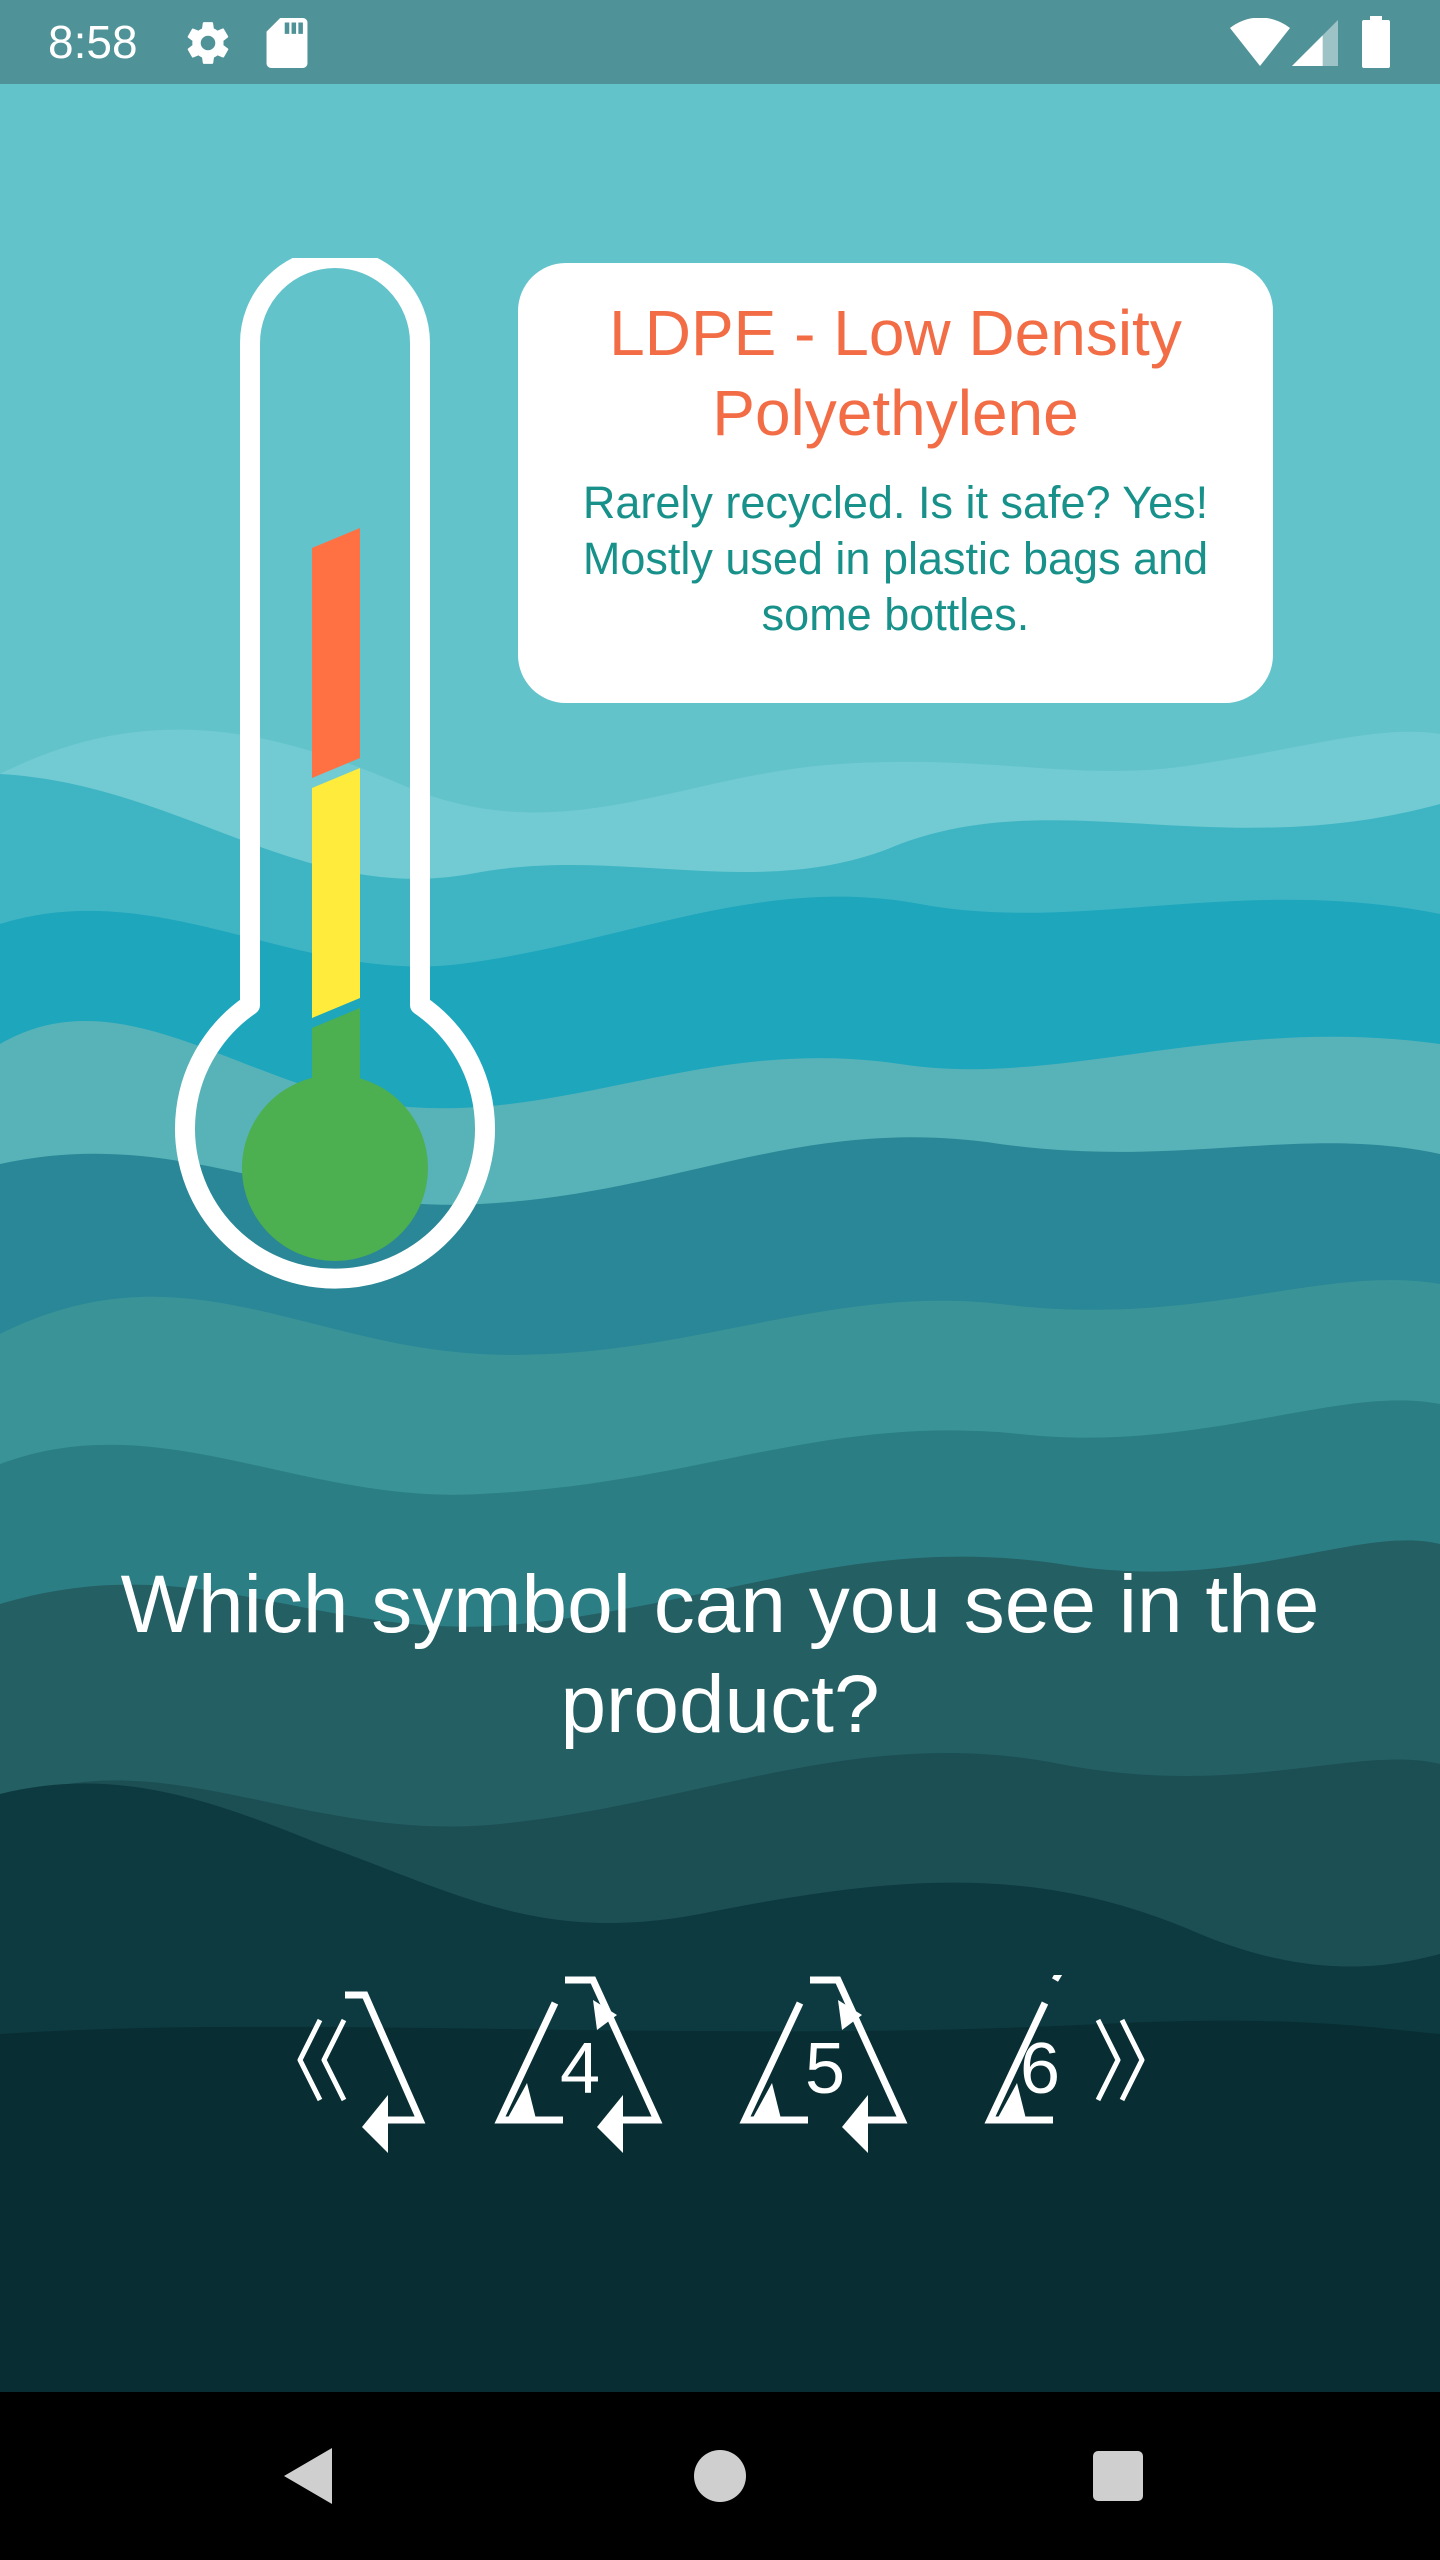 This screenshot has height=2560, width=1440. I want to click on recents-icon, so click(1118, 2478).